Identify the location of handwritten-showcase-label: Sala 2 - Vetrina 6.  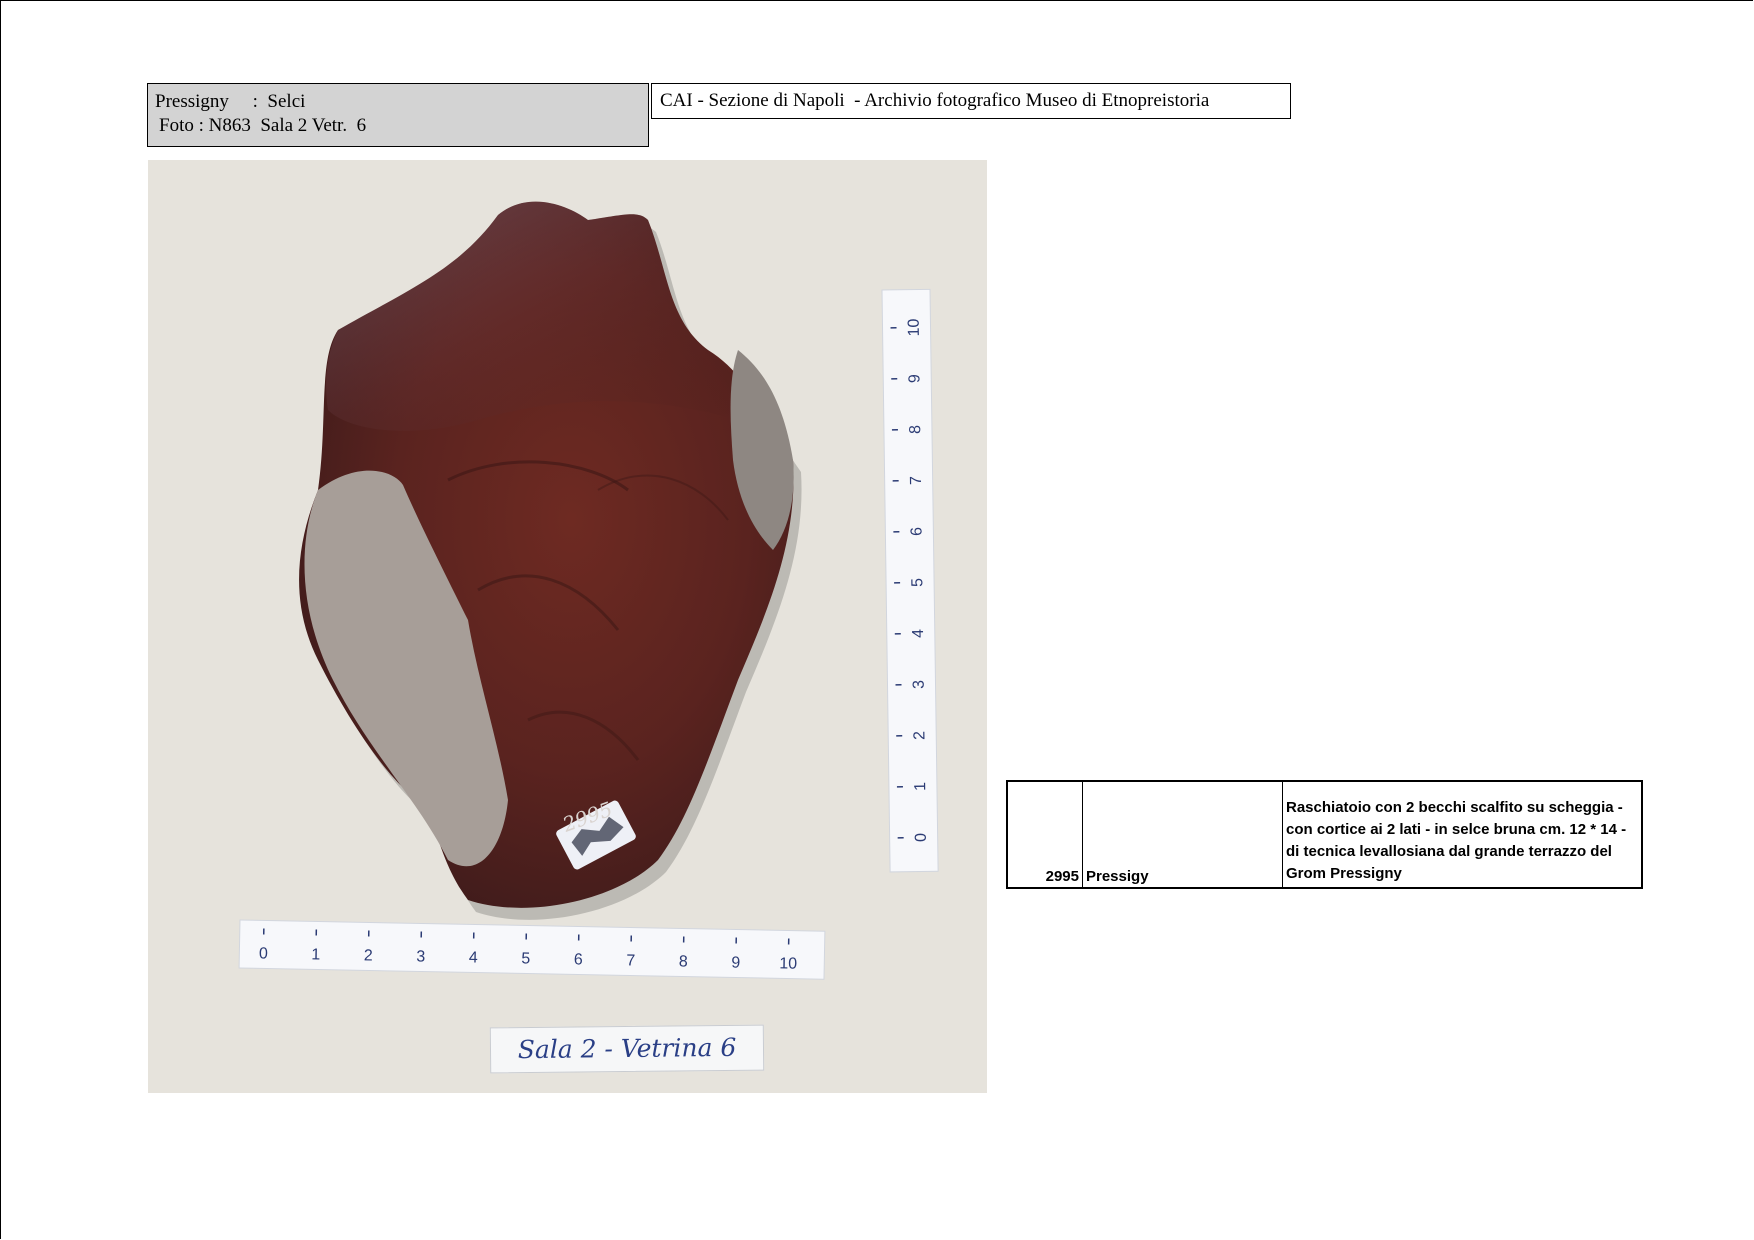
(627, 1049).